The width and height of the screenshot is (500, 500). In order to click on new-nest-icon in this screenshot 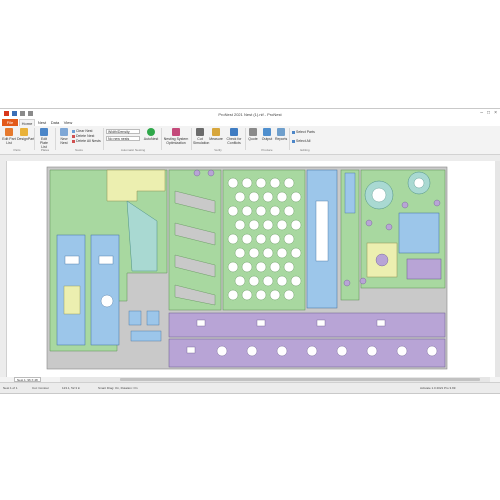, I will do `click(64, 132)`.